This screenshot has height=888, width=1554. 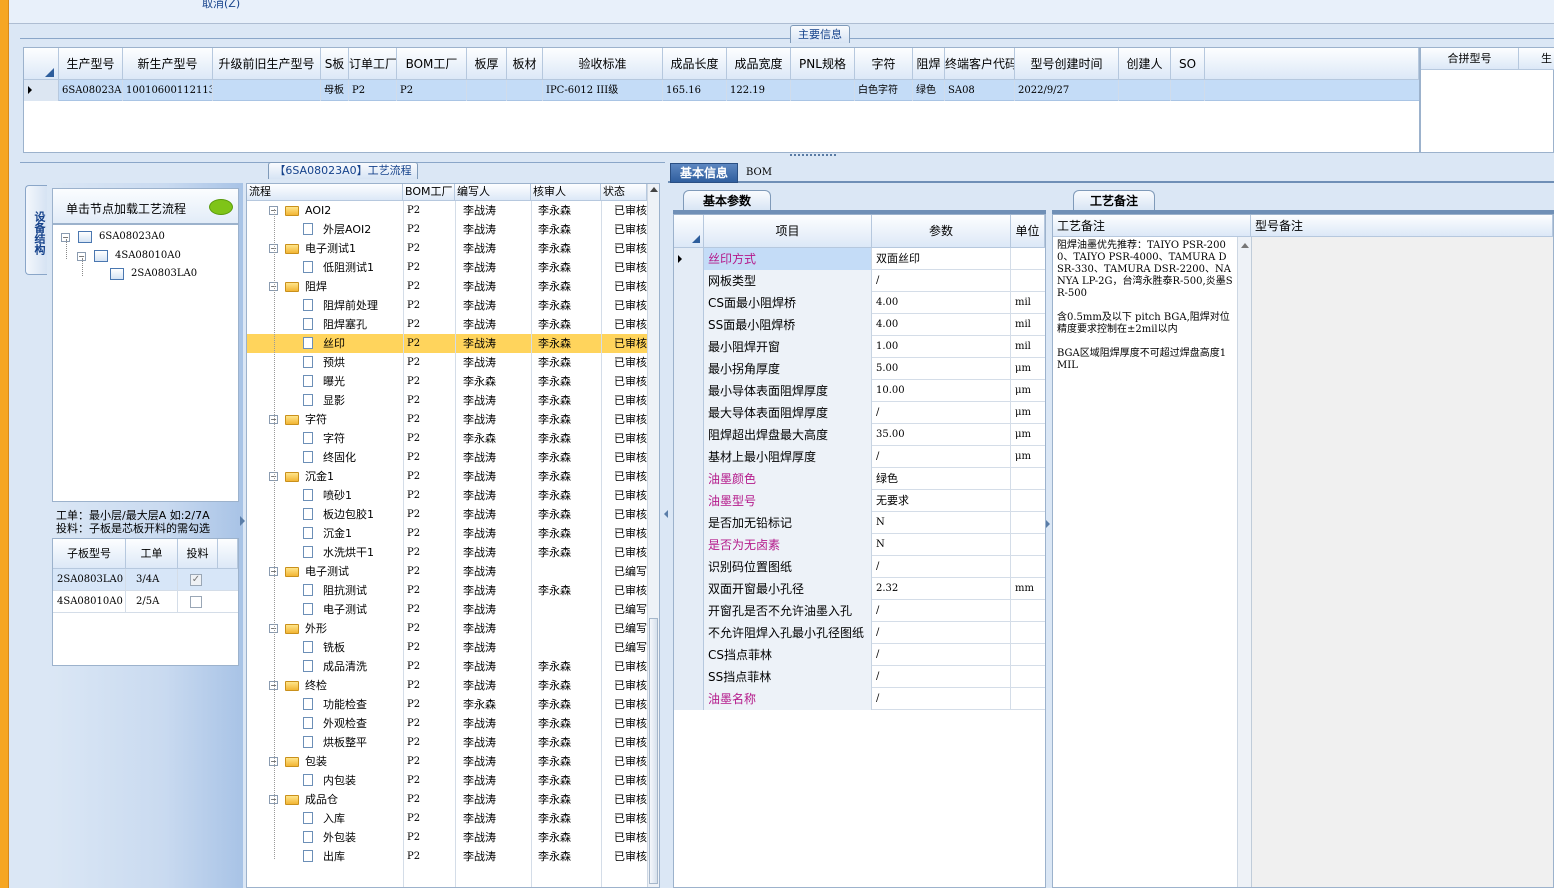 I want to click on main-grid-col: SO, so click(x=1188, y=64).